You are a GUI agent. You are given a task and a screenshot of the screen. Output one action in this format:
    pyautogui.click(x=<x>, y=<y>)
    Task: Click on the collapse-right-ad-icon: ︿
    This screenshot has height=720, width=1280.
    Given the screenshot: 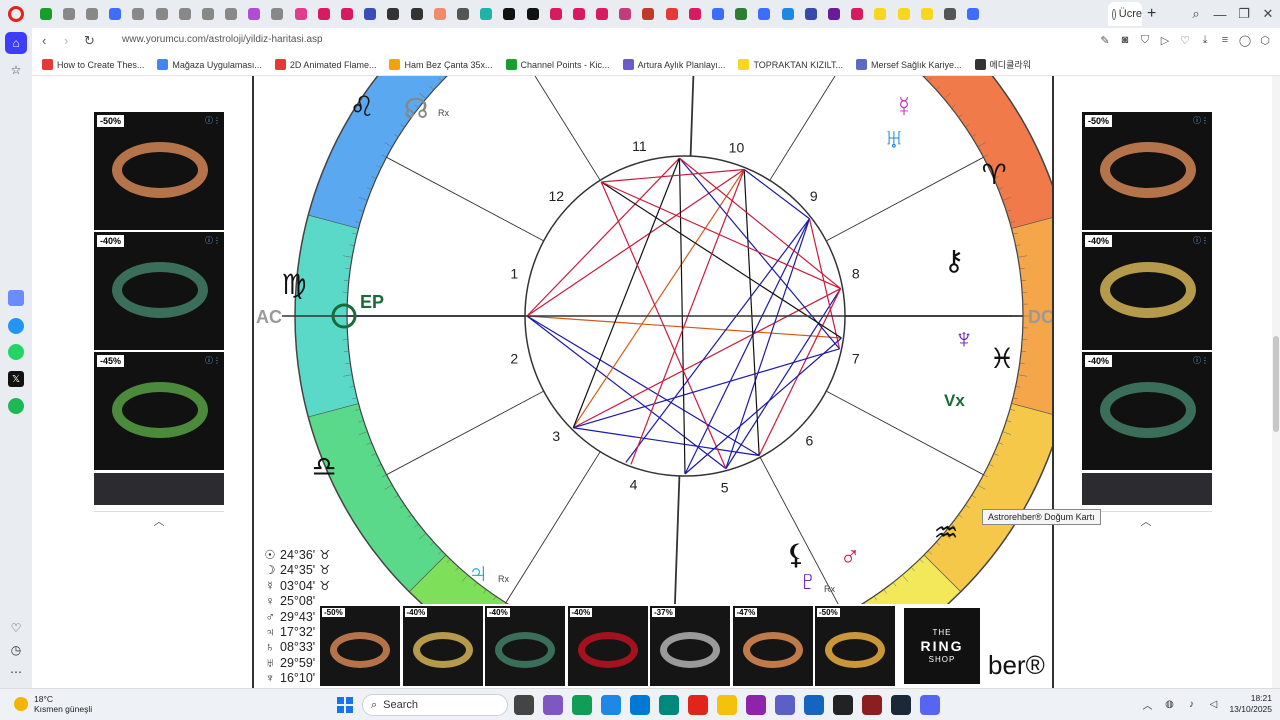 What is the action you would take?
    pyautogui.click(x=1146, y=520)
    